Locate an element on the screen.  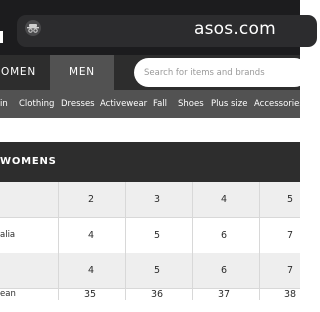
table-cell: 7 is located at coordinates (290, 235).